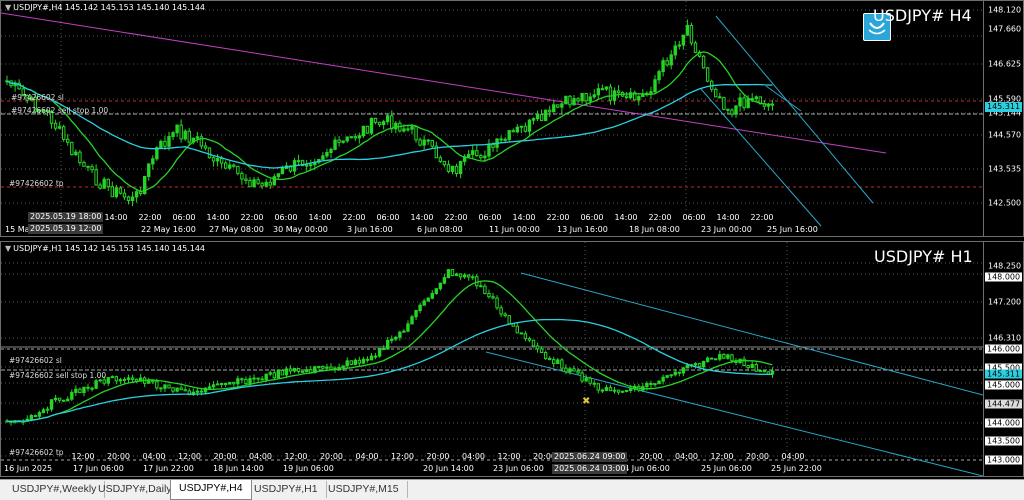  What do you see at coordinates (286, 489) in the screenshot?
I see `tab-usdjpy-h1: USDJPY#,H1` at bounding box center [286, 489].